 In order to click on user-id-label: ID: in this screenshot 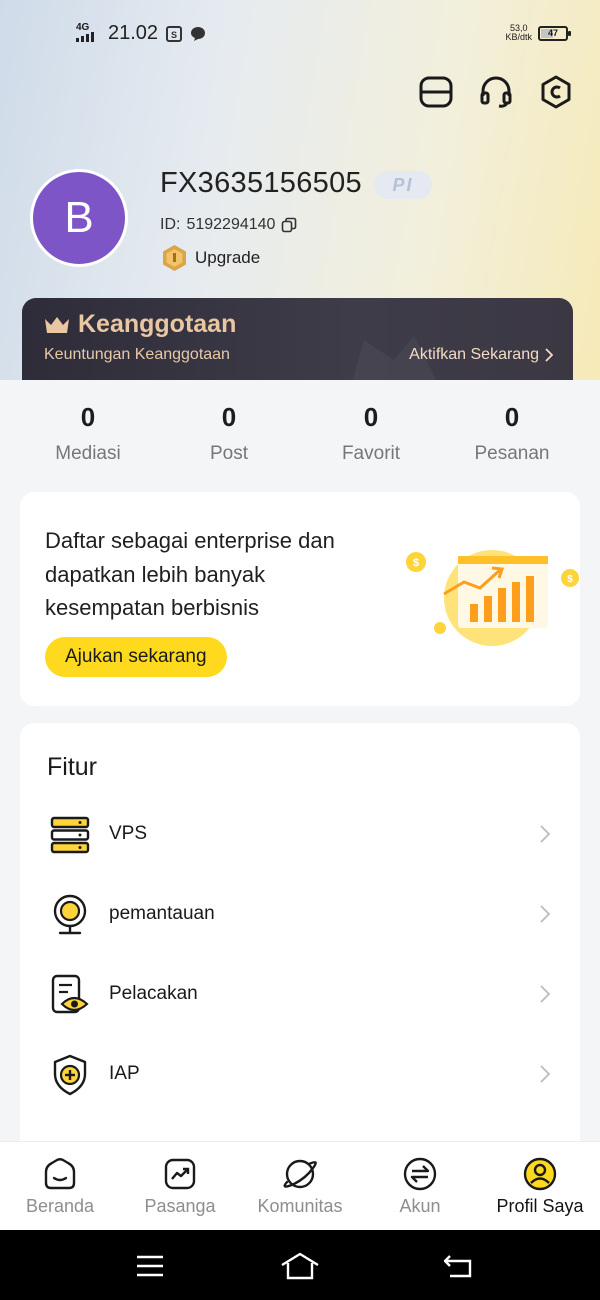, I will do `click(170, 224)`.